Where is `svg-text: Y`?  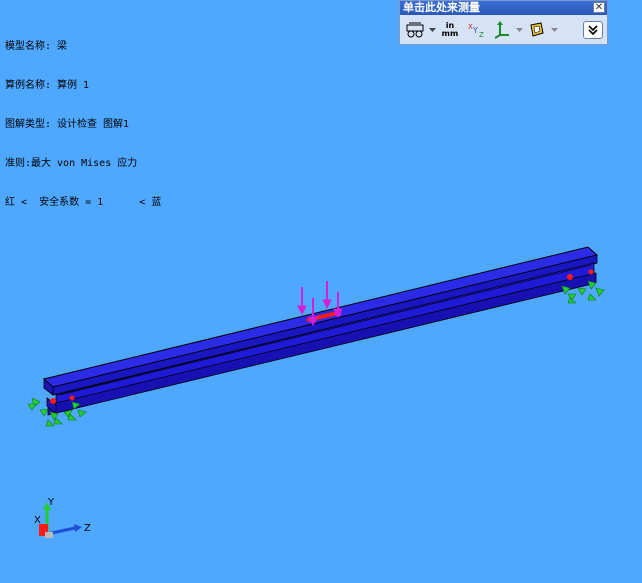
svg-text: Y is located at coordinates (475, 30).